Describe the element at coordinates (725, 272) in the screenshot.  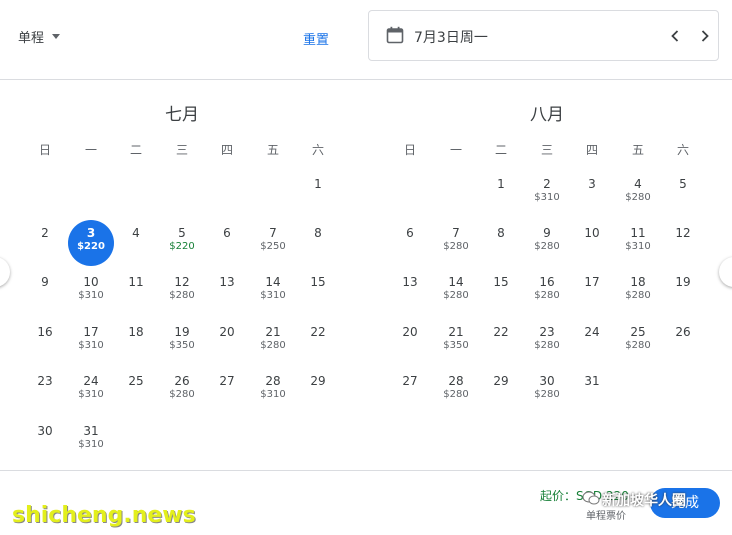
I see `next-month-button` at that location.